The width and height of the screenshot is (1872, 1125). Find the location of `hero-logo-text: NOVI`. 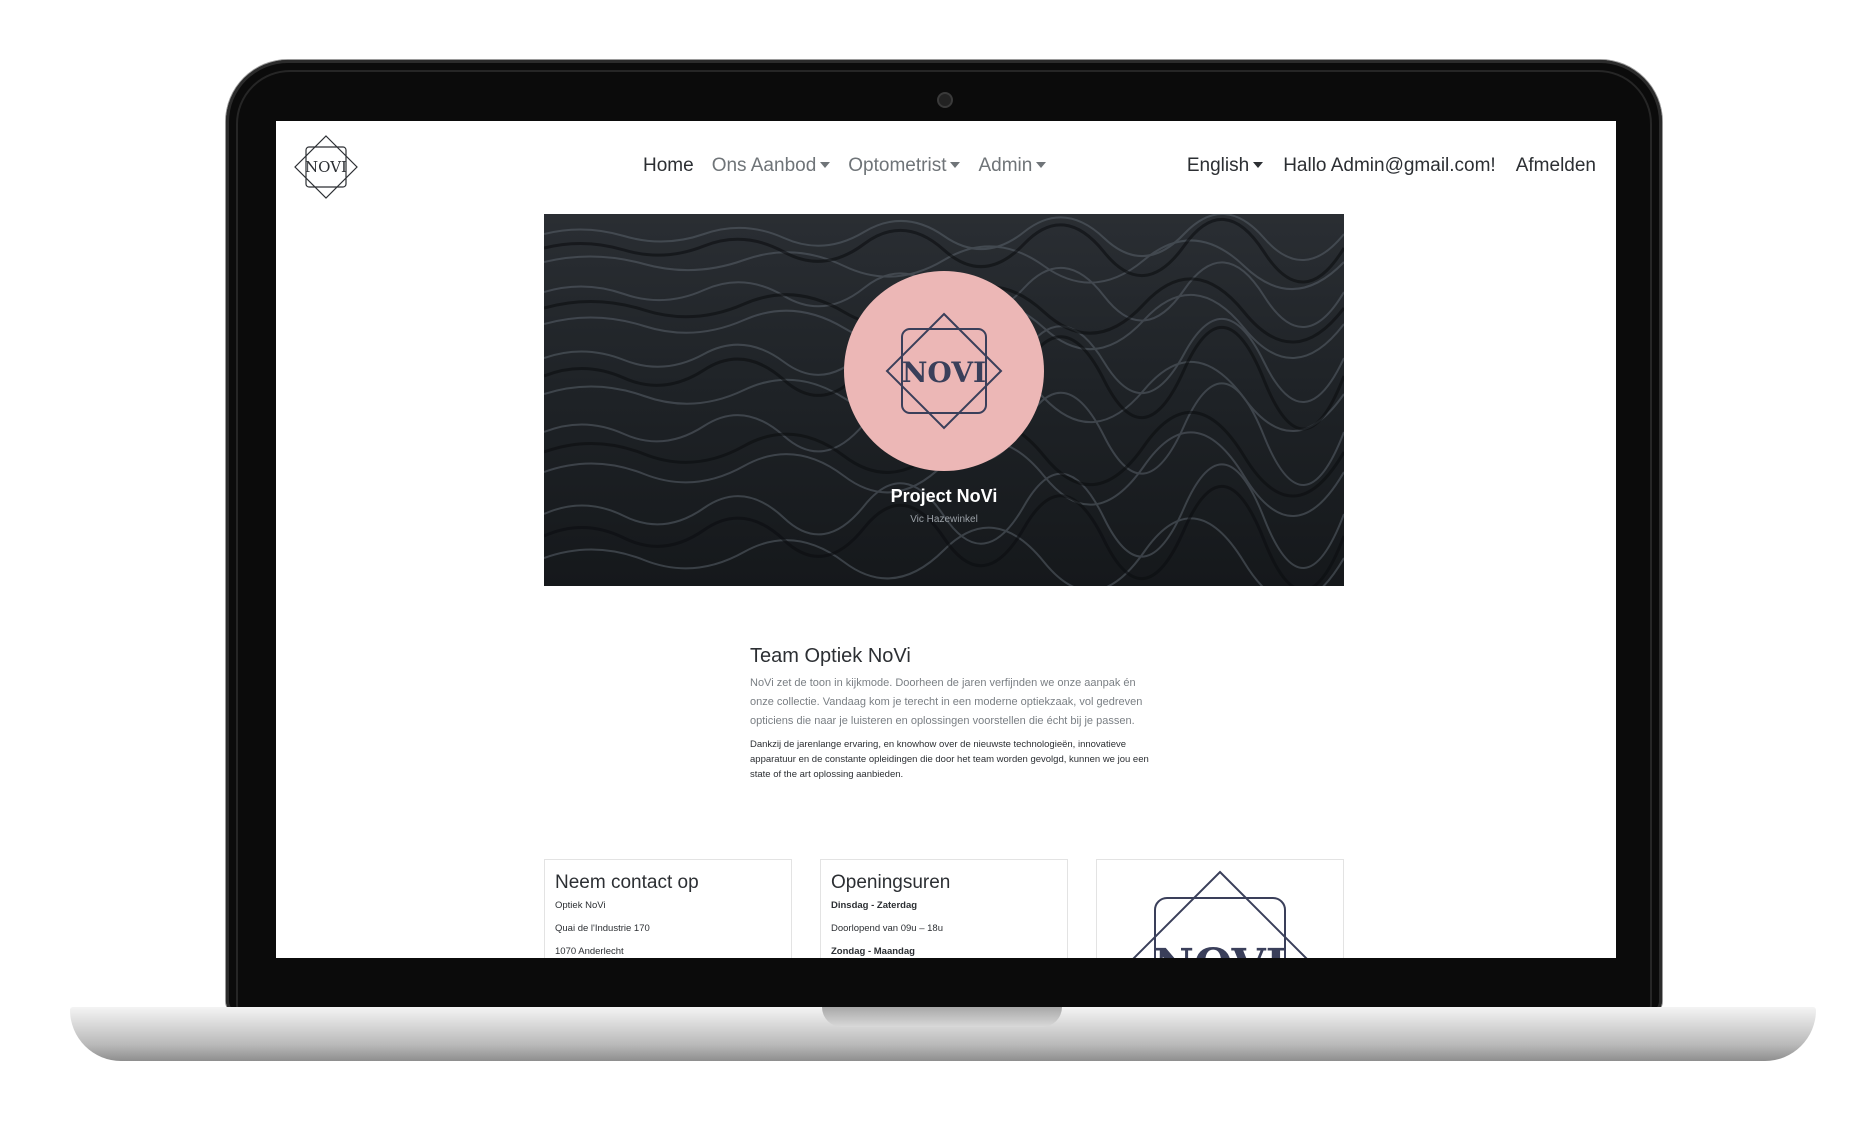

hero-logo-text: NOVI is located at coordinates (944, 372).